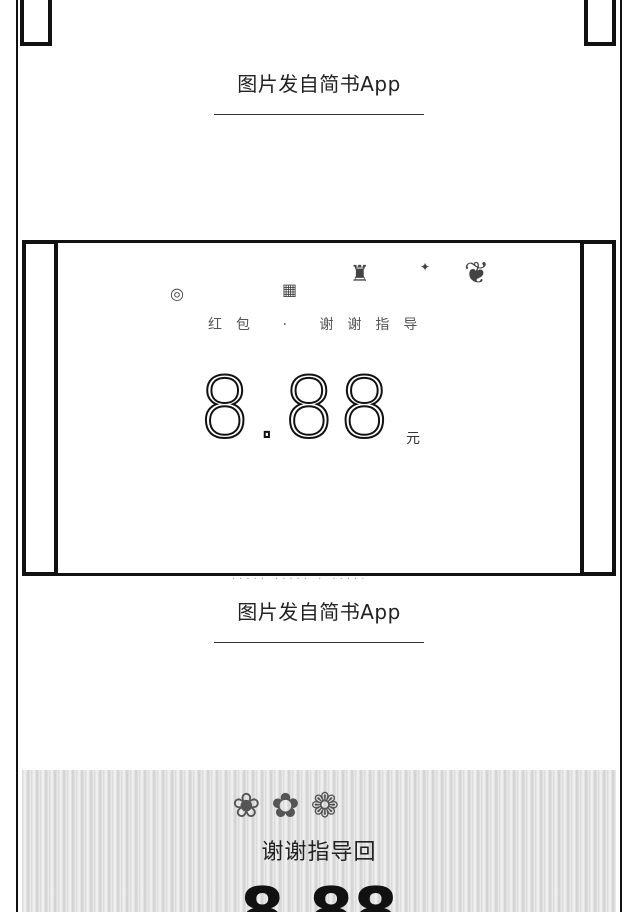 This screenshot has height=912, width=638. I want to click on image-caption-2: 图片发自简书App, so click(319, 612).